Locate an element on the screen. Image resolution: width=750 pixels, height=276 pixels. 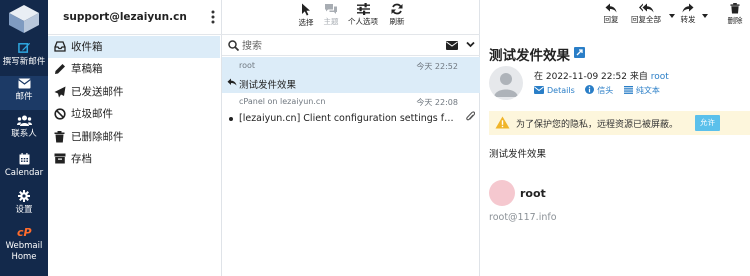
refresh-button: 刷新 is located at coordinates (397, 15).